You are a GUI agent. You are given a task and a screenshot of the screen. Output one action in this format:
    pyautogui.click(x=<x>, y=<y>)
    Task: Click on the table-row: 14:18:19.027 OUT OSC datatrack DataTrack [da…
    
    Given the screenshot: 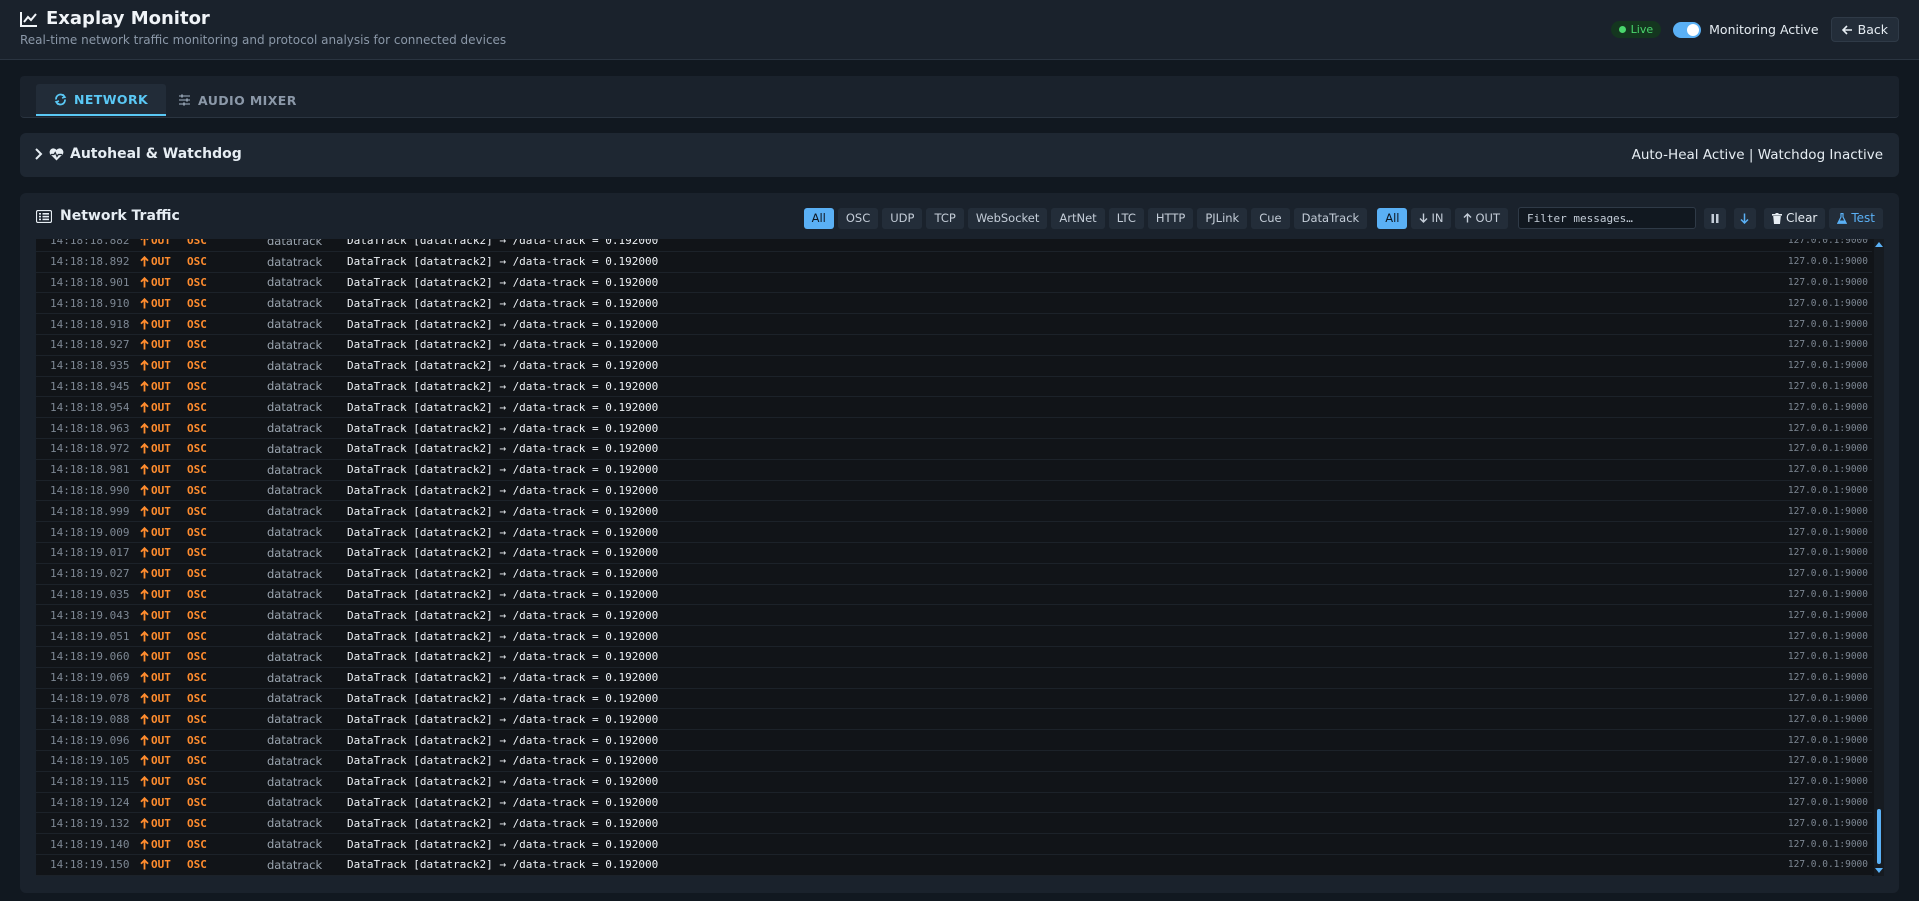 What is the action you would take?
    pyautogui.click(x=954, y=574)
    